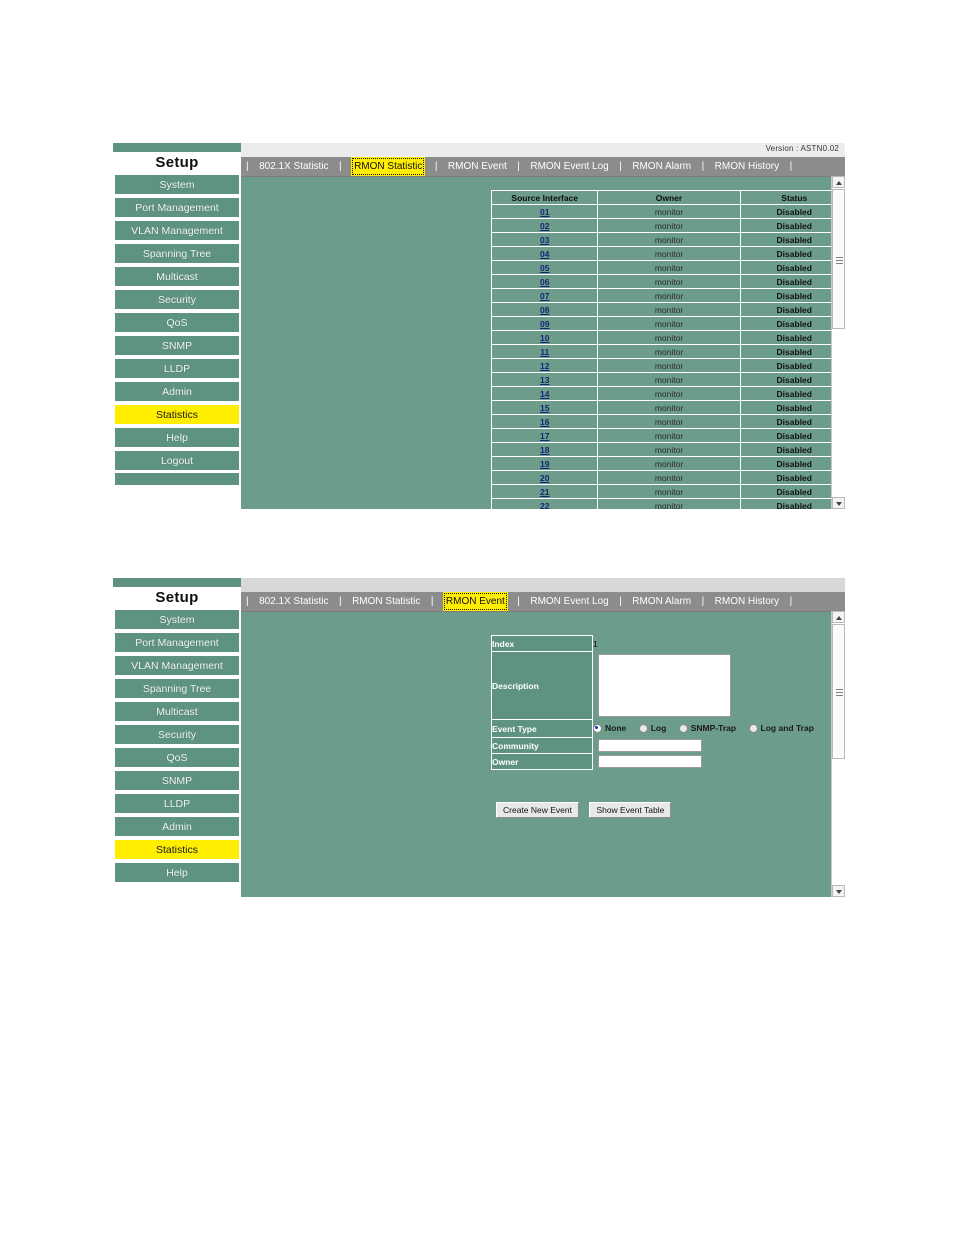  I want to click on source-interface-link: 08, so click(544, 310).